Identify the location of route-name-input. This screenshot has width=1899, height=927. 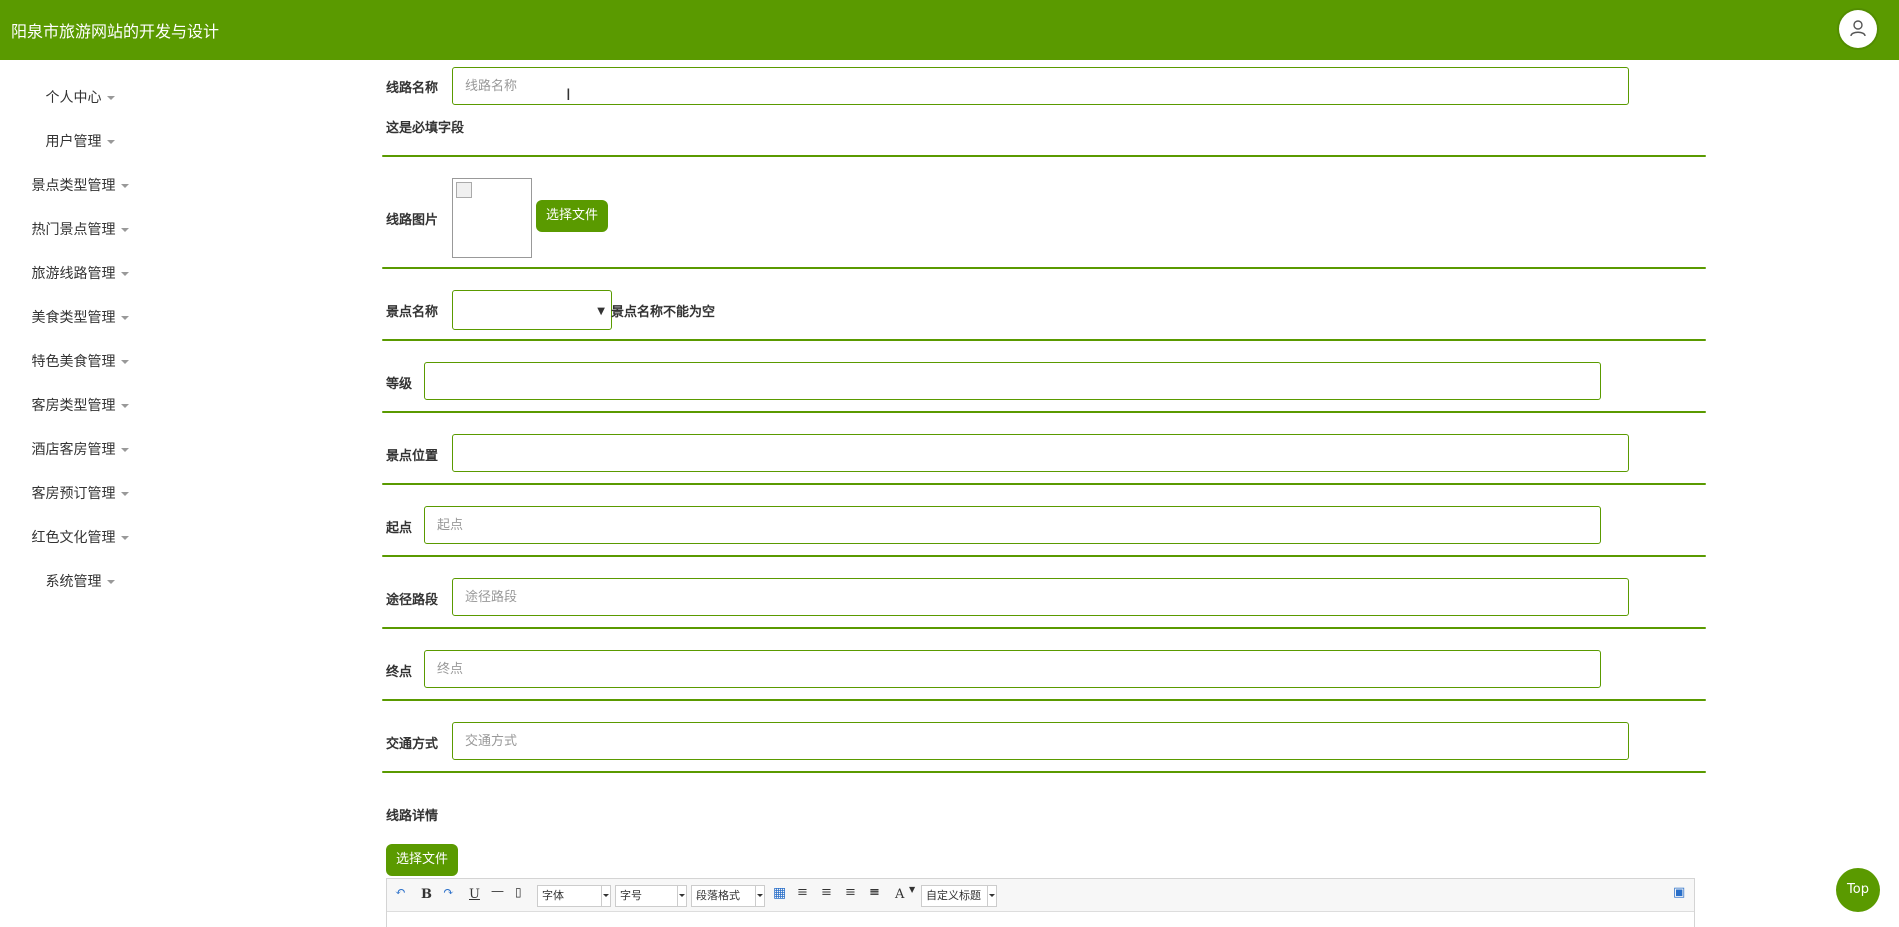
(1040, 86).